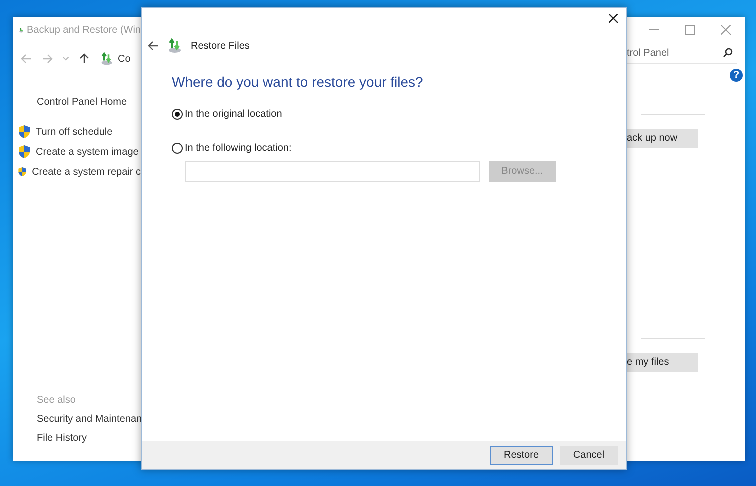 The height and width of the screenshot is (486, 756). What do you see at coordinates (332, 171) in the screenshot?
I see `location-field` at bounding box center [332, 171].